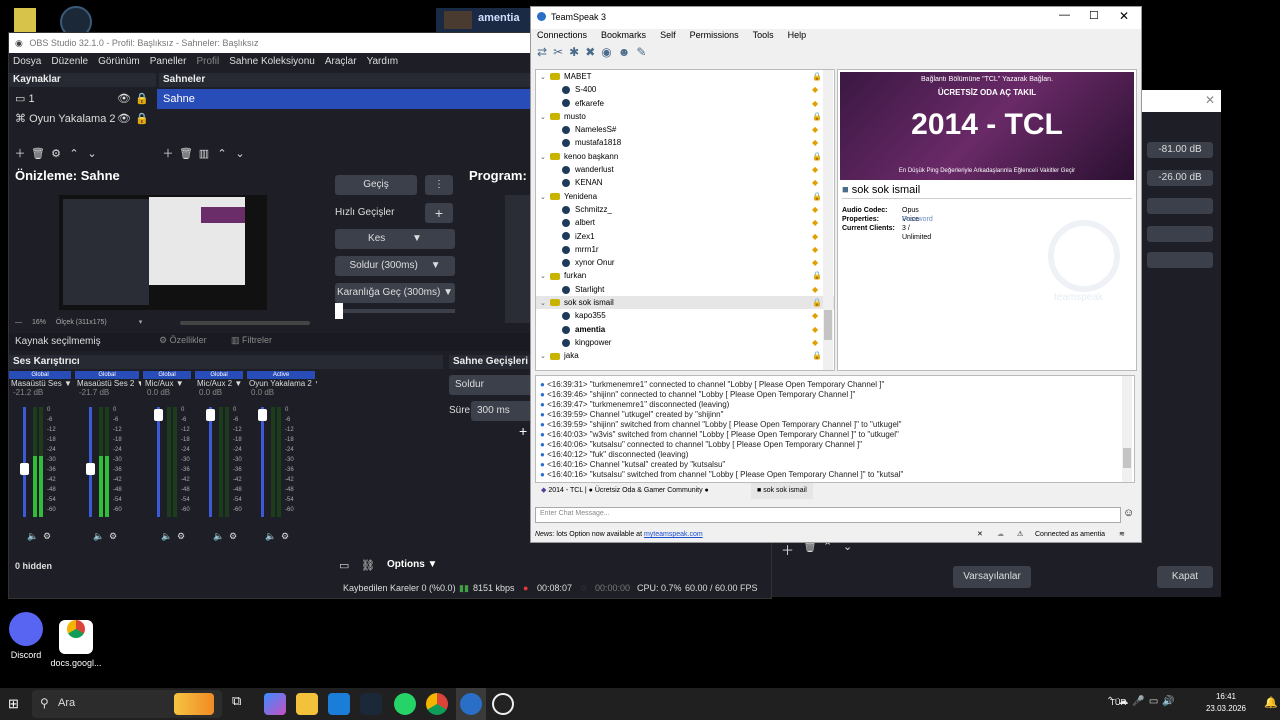  Describe the element at coordinates (504, 411) in the screenshot. I see `duration-field: 300 ms` at that location.